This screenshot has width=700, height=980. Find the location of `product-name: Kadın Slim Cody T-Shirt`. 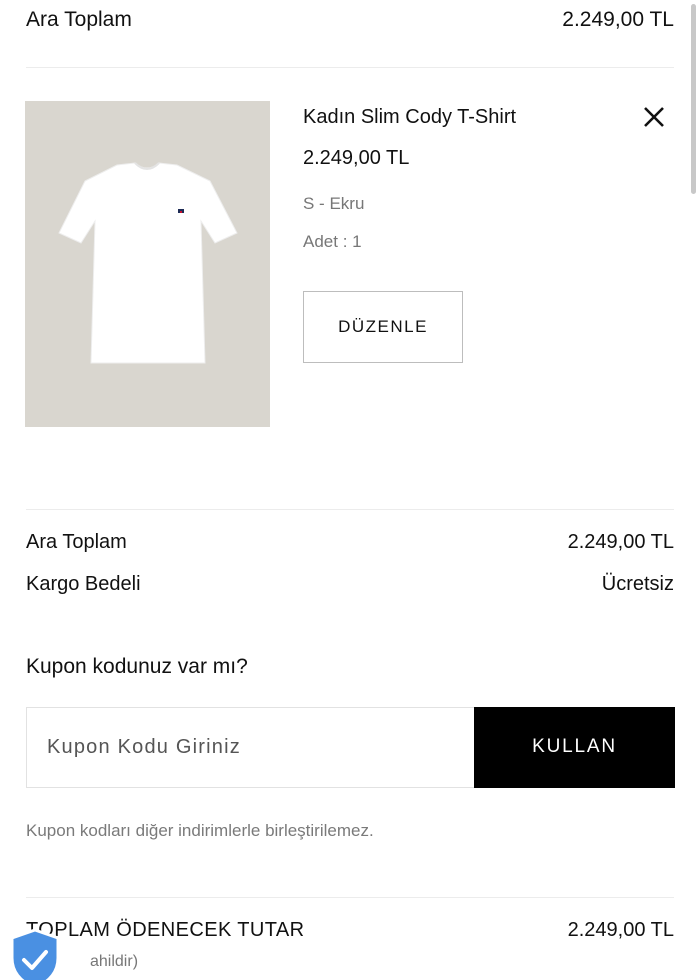

product-name: Kadın Slim Cody T-Shirt is located at coordinates (409, 117).